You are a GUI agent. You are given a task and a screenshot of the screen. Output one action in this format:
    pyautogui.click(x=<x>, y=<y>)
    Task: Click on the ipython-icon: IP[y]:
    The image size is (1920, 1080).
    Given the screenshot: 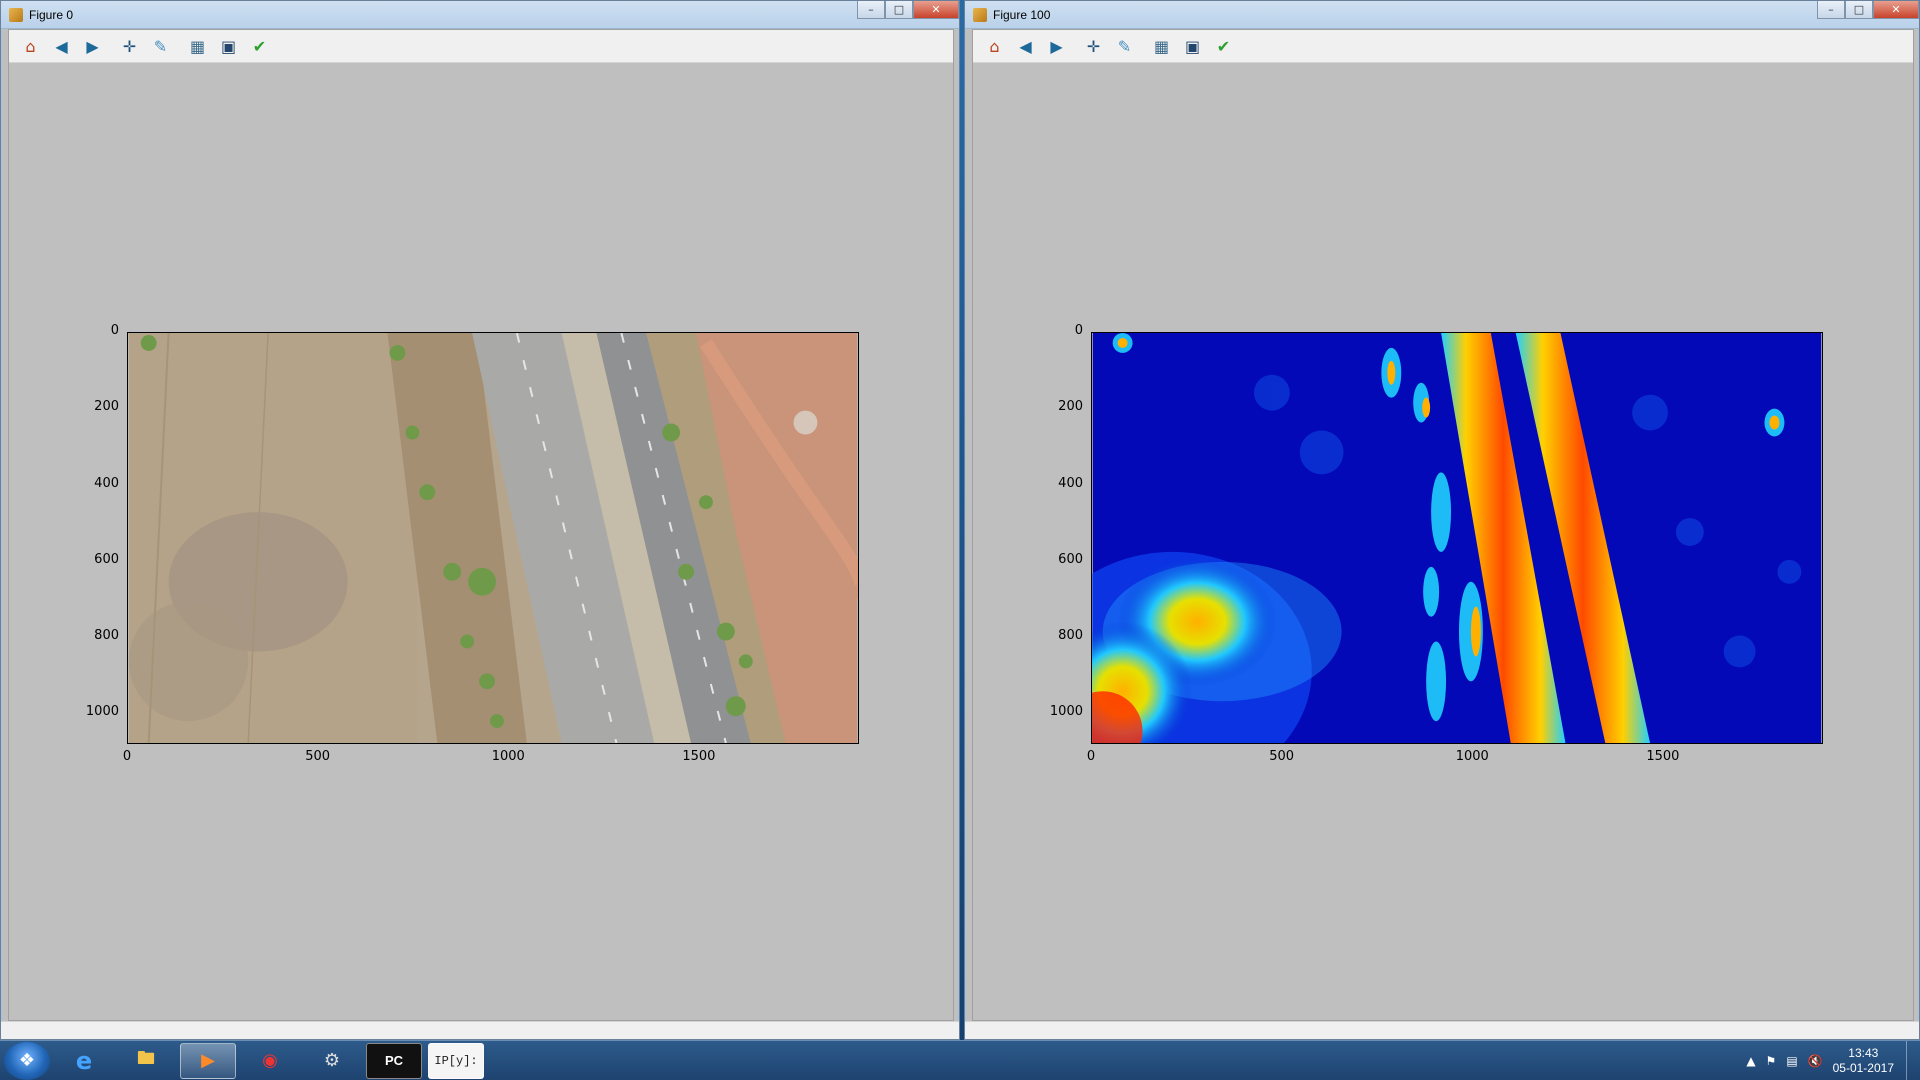 What is the action you would take?
    pyautogui.click(x=456, y=1060)
    